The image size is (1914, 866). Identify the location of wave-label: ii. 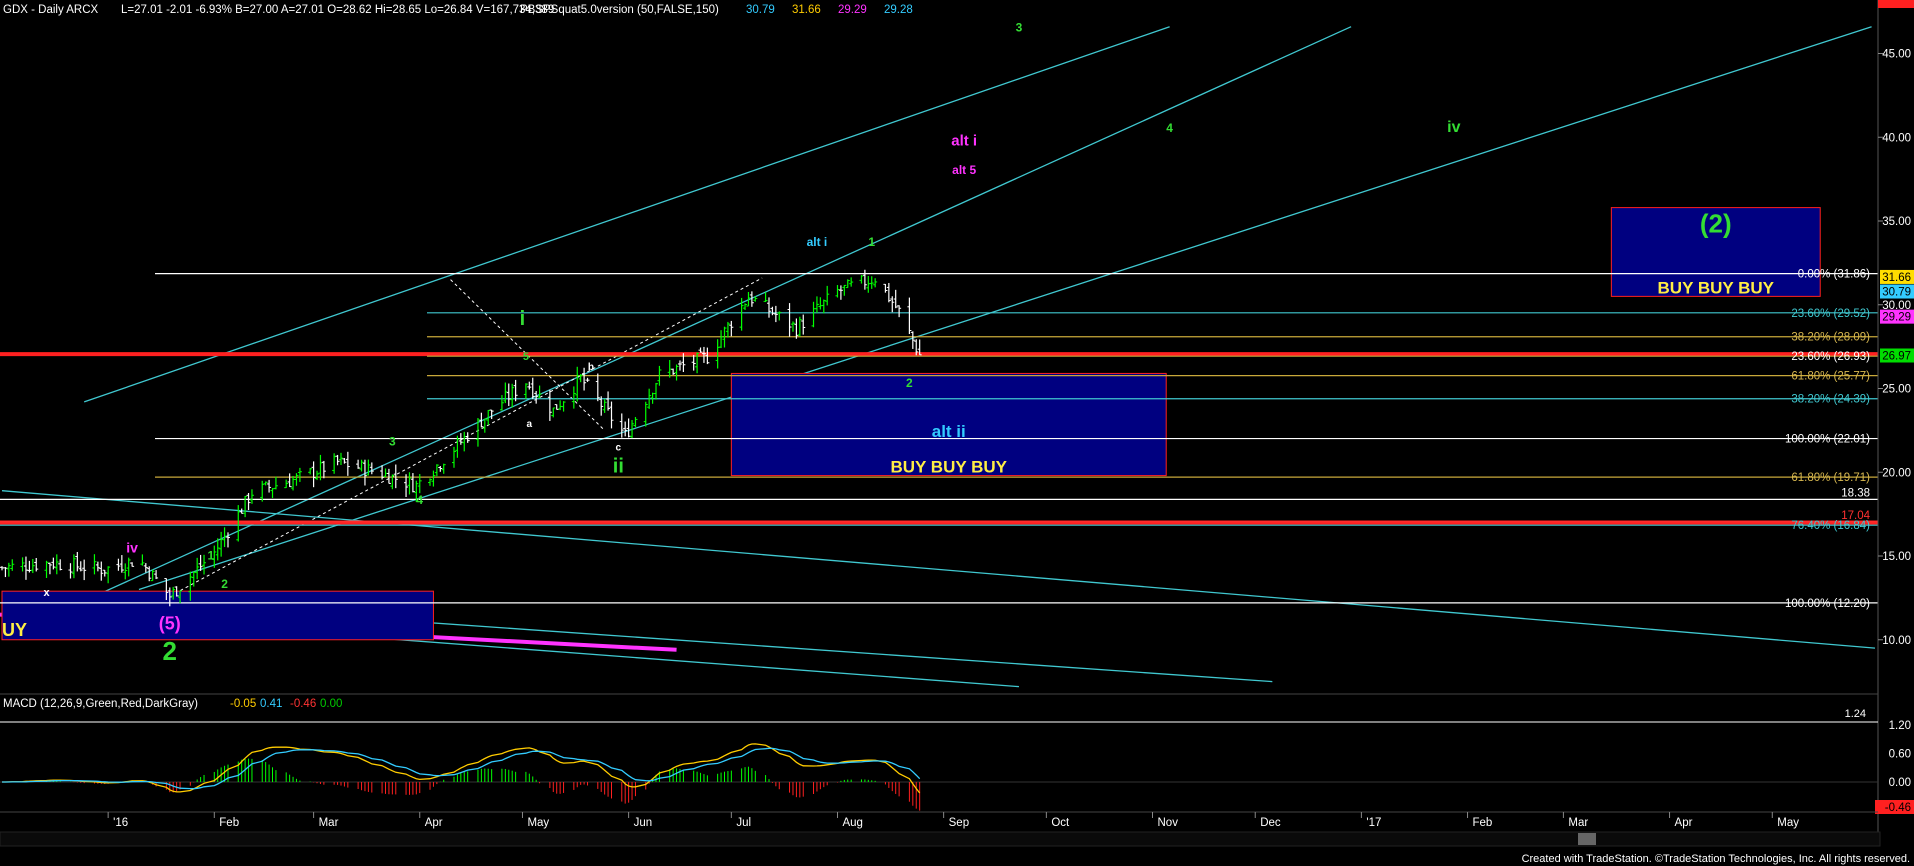
(618, 466).